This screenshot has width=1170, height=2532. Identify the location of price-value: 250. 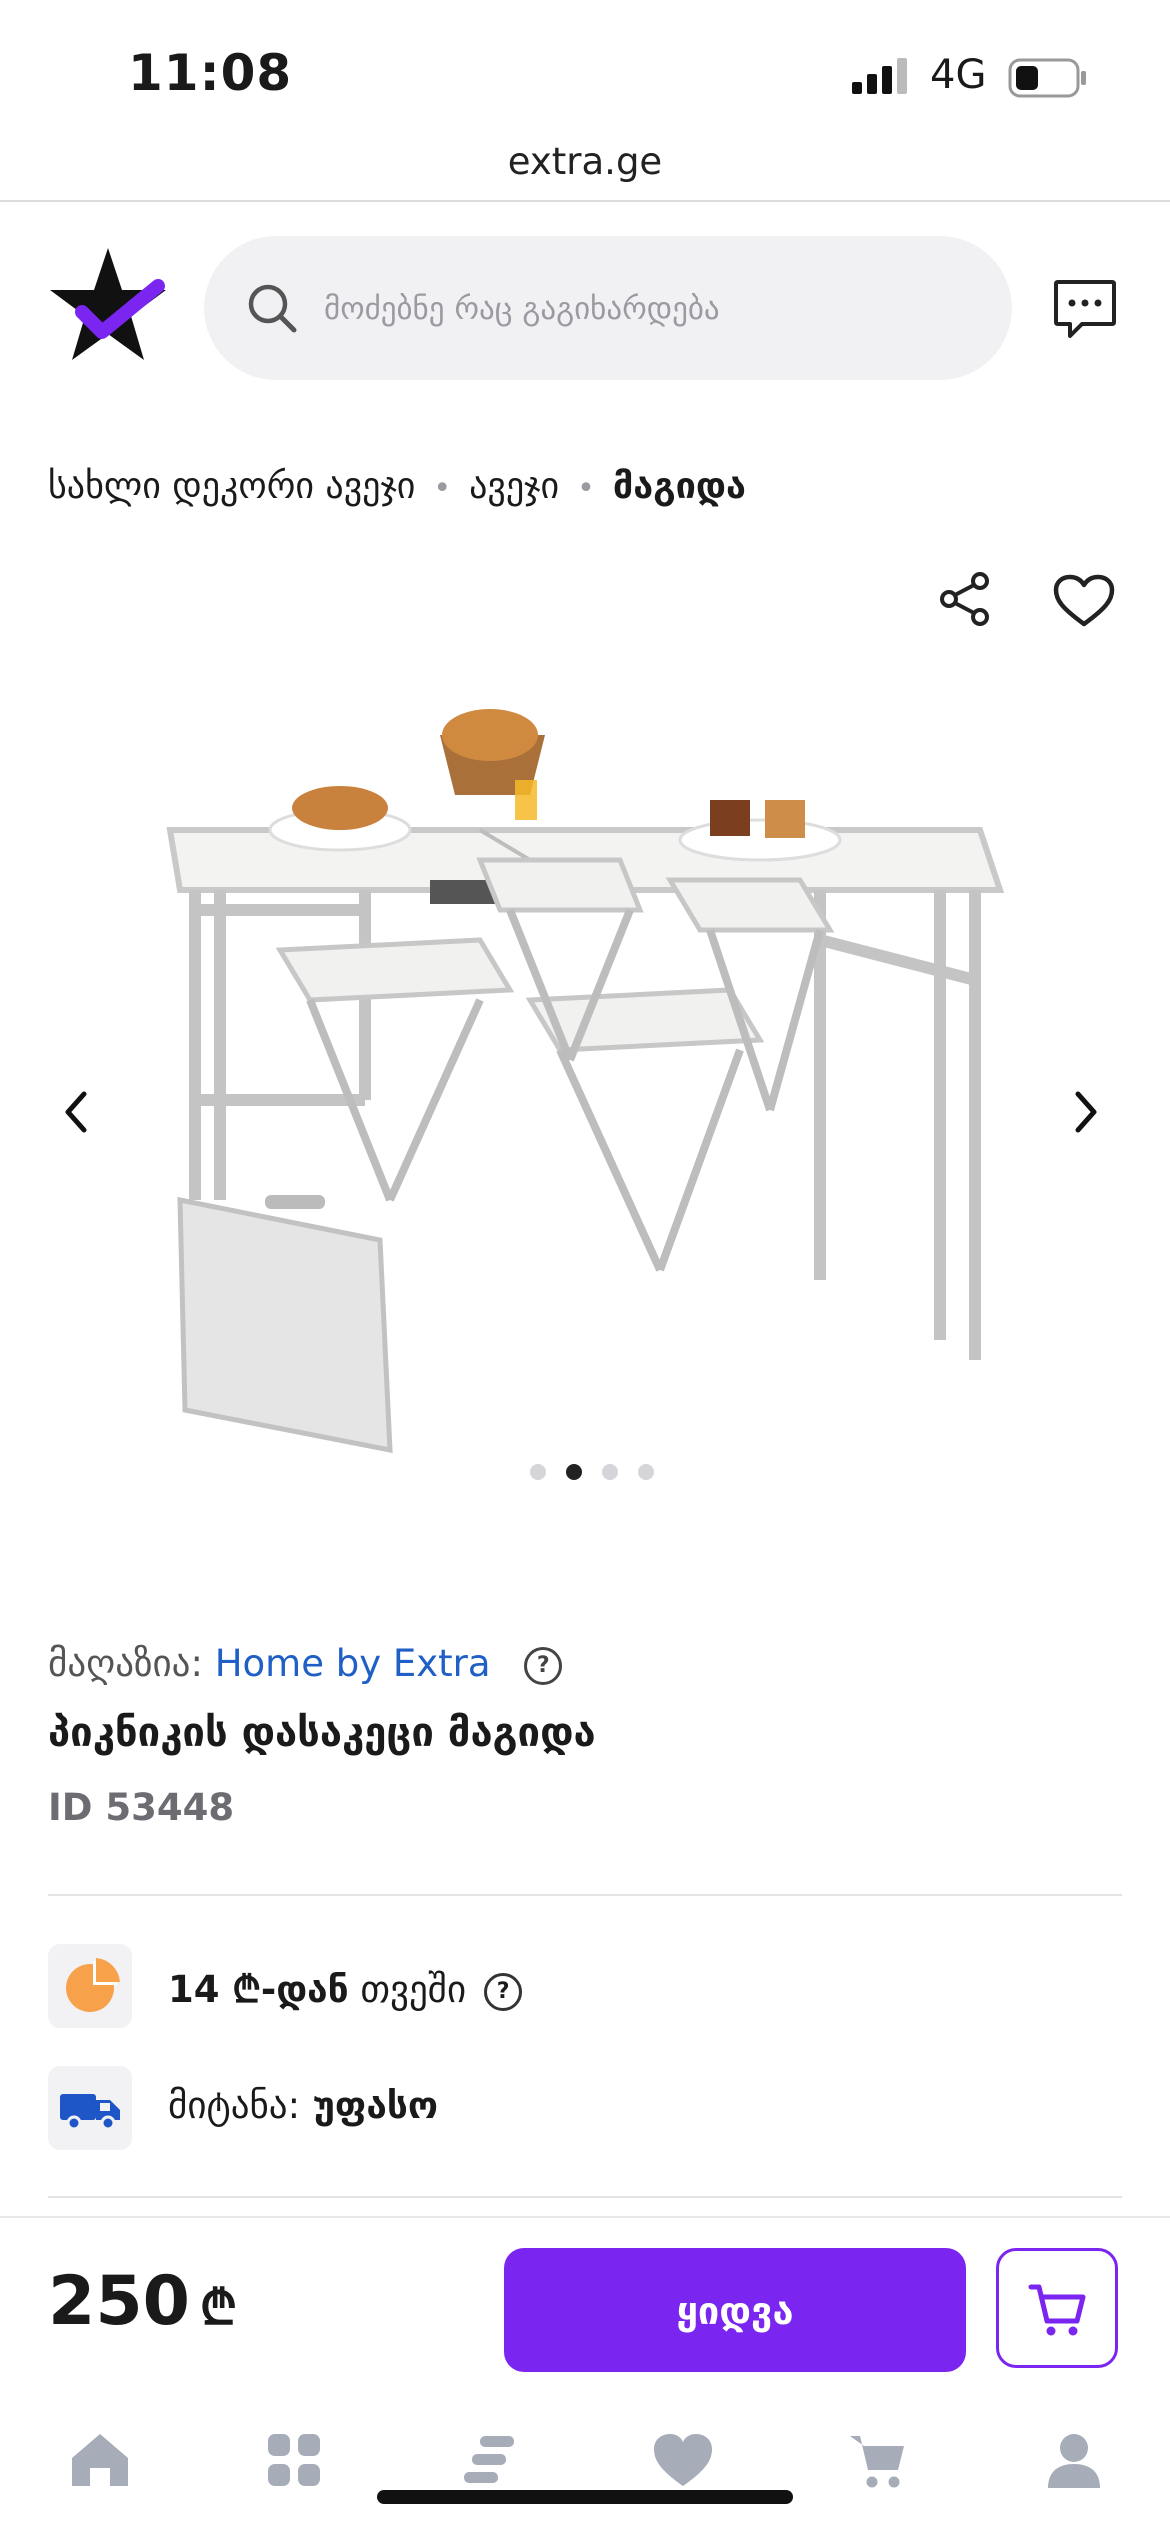
(119, 2301).